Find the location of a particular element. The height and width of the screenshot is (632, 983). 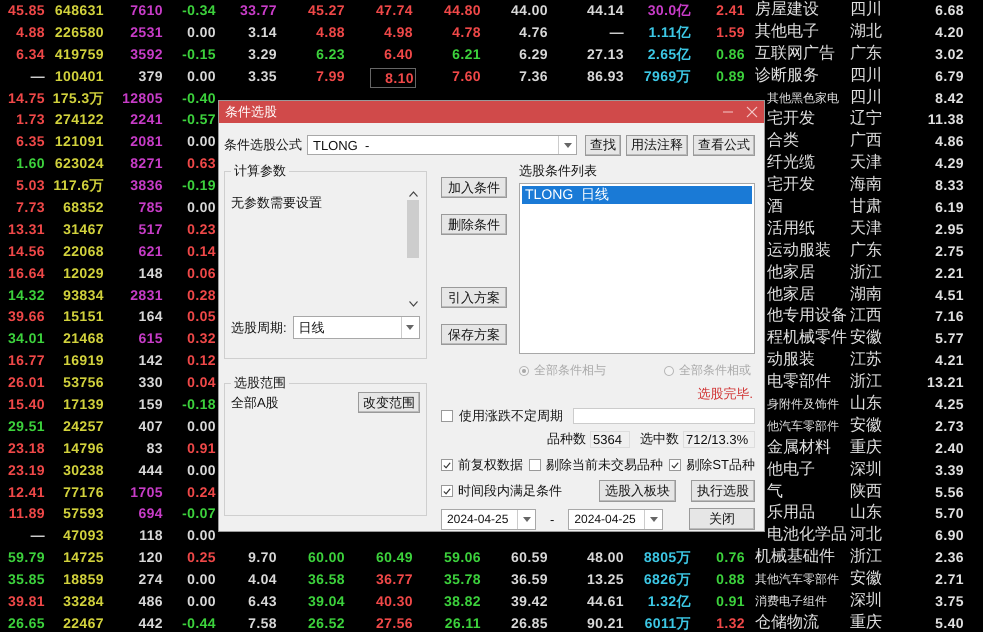

table-cell: 18859 is located at coordinates (83, 579).